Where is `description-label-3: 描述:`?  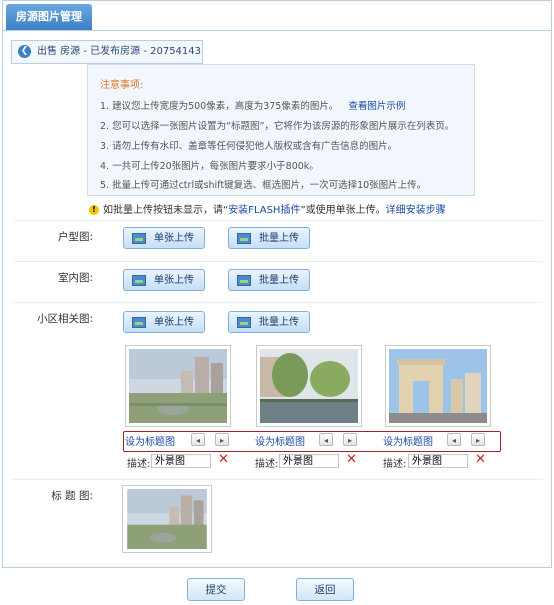
description-label-3: 描述: is located at coordinates (395, 464).